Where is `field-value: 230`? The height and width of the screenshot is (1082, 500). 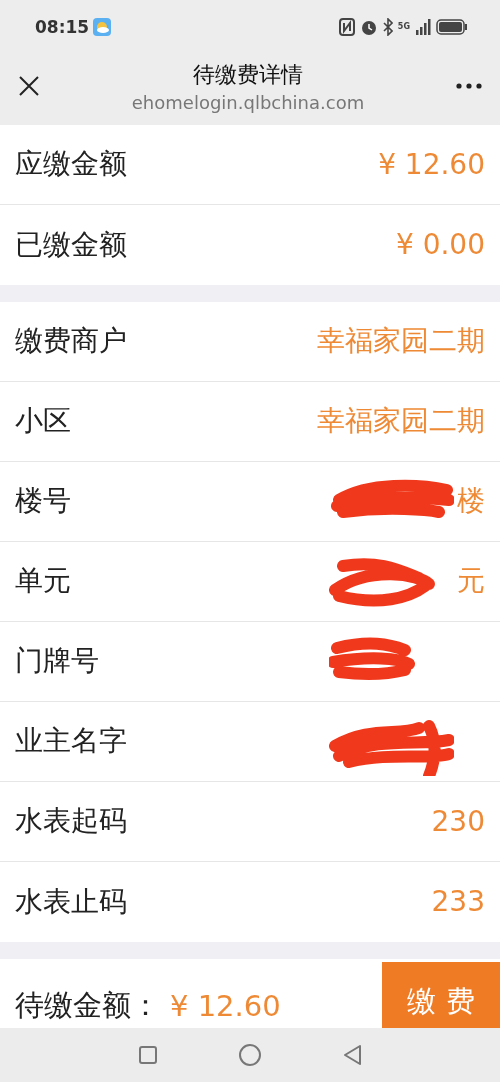 field-value: 230 is located at coordinates (458, 821).